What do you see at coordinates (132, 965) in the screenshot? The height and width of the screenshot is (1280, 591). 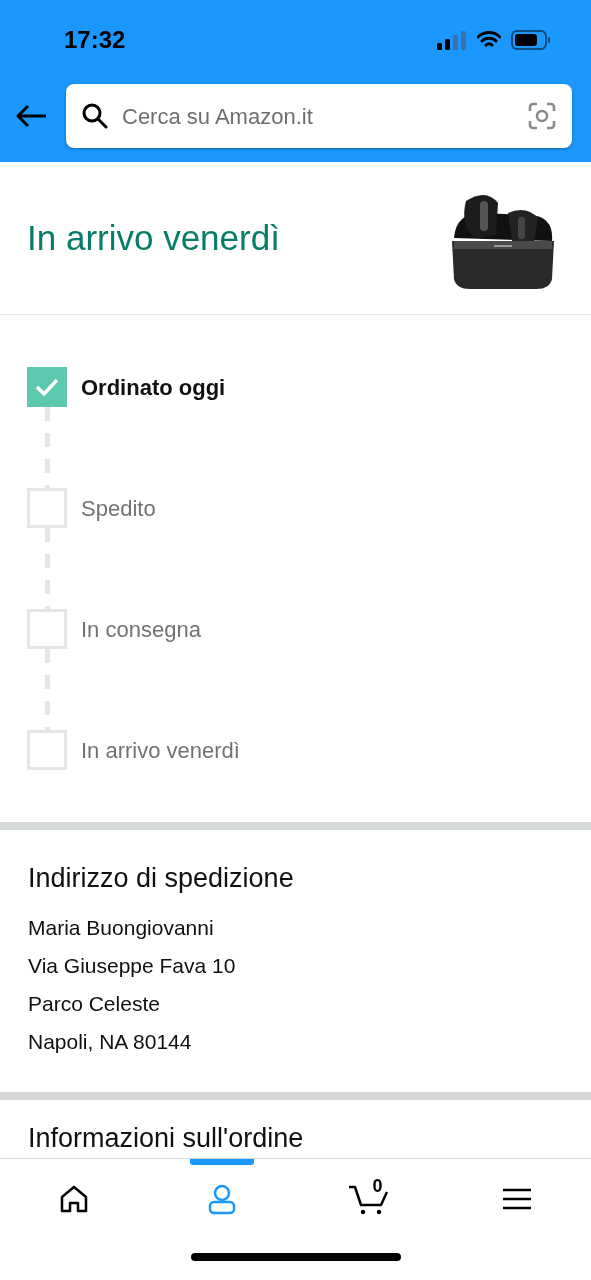 I see `address-line: Via Giuseppe Fava 10` at bounding box center [132, 965].